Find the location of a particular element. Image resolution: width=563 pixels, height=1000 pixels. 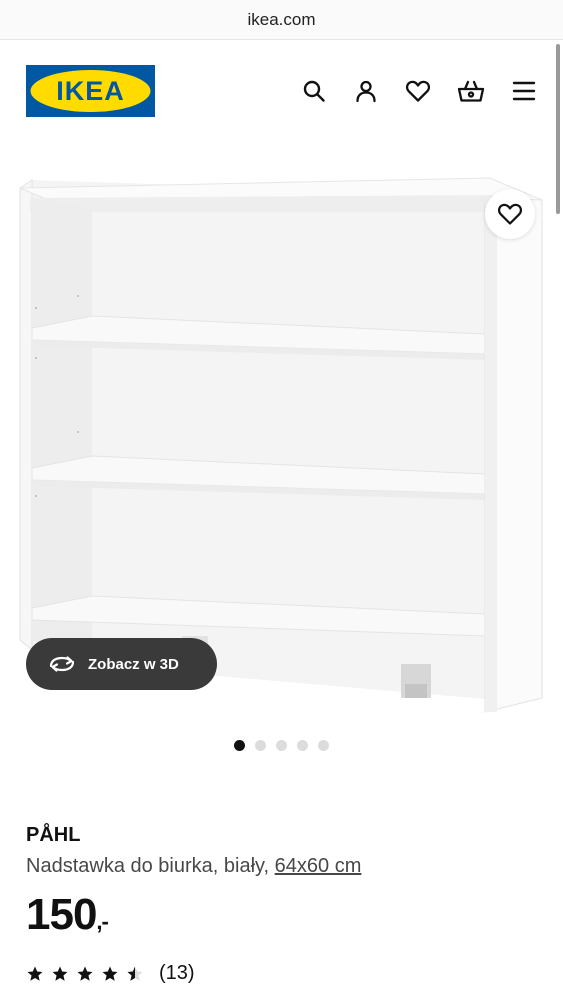

view-in-3d-button: Zobacz w 3D is located at coordinates (121, 664).